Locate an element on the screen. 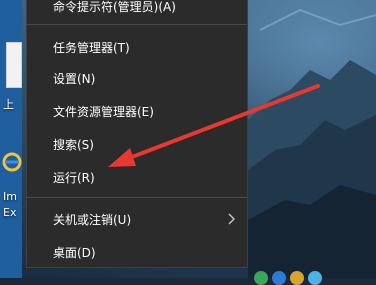  menu-item-file-explorer: 文件资源管理器(E) is located at coordinates (137, 111).